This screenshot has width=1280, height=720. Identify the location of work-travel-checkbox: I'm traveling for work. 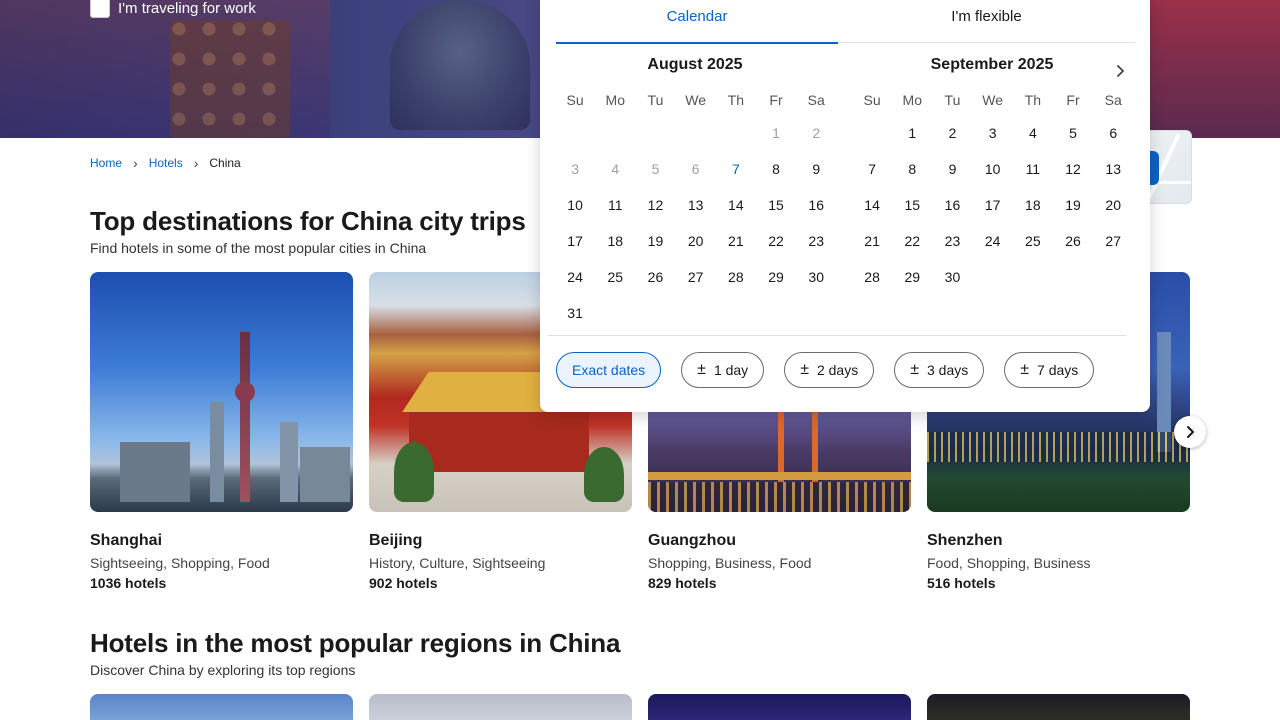
(173, 9).